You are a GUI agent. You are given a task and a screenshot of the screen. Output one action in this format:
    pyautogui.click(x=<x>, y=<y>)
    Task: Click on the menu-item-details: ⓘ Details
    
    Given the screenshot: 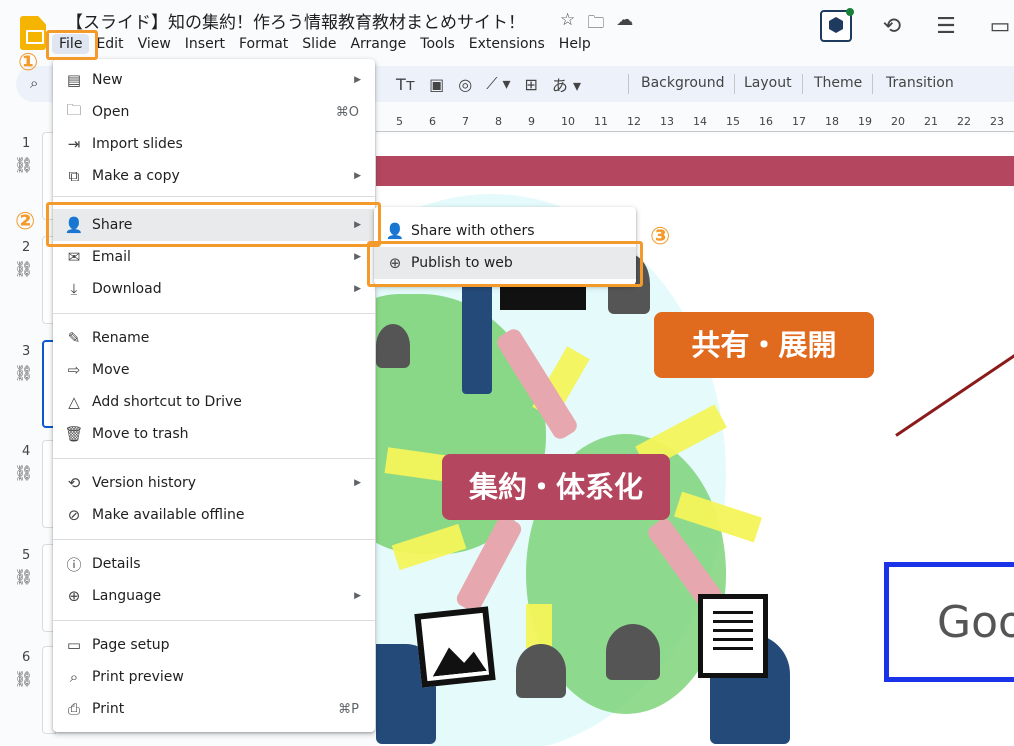 What is the action you would take?
    pyautogui.click(x=214, y=564)
    